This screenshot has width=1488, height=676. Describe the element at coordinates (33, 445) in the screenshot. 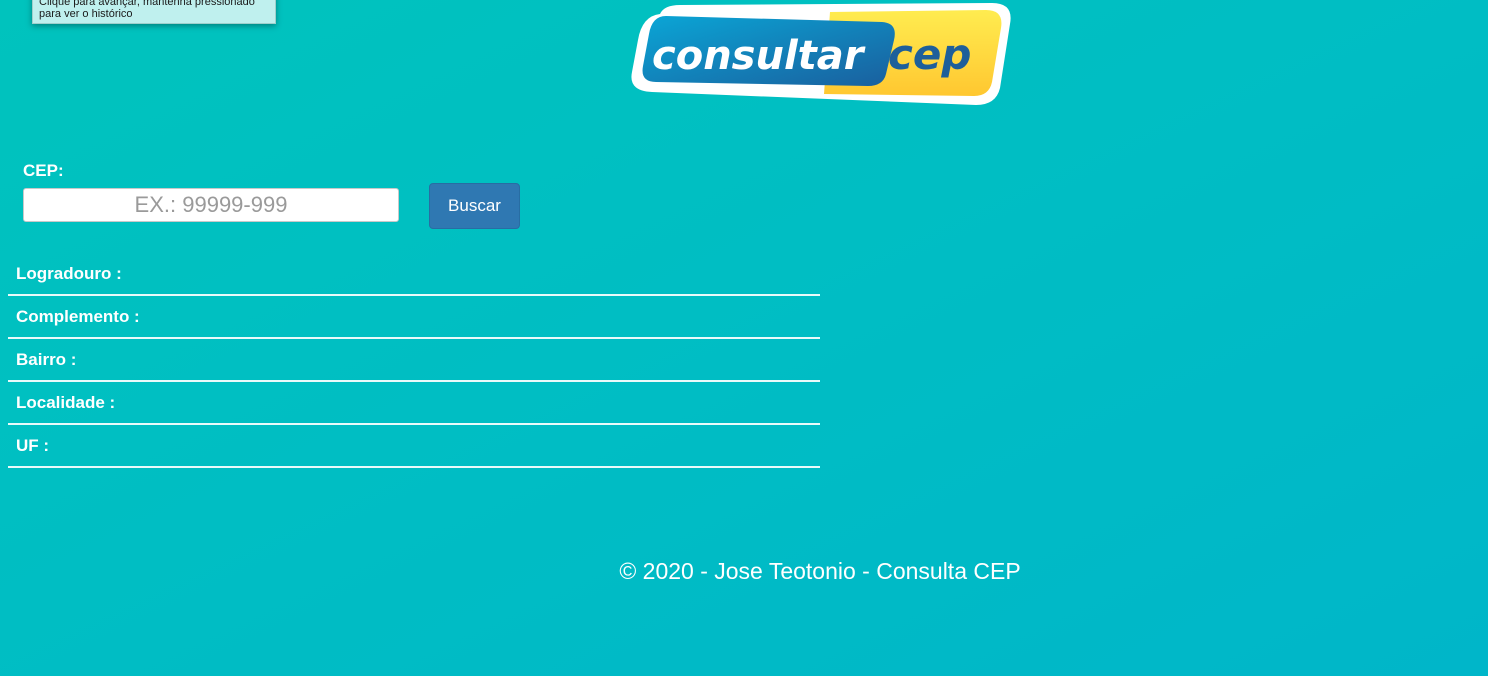

I see `result-label: UF :` at that location.